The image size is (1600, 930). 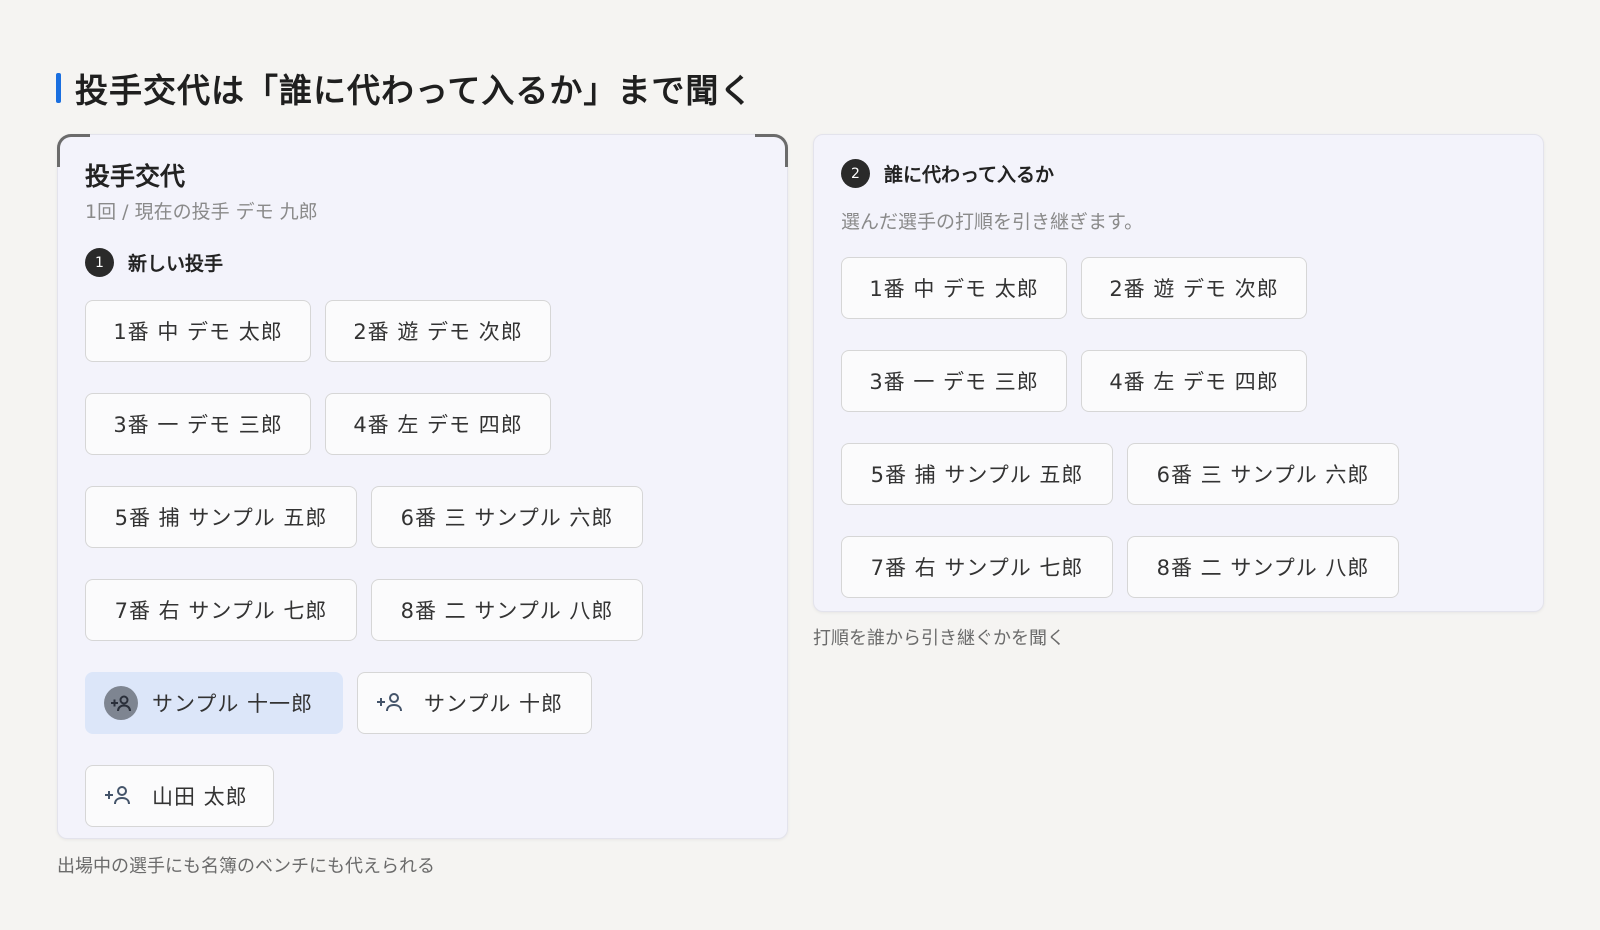 I want to click on step-replace-whom: 2 誰に代わって入るか, so click(x=947, y=173).